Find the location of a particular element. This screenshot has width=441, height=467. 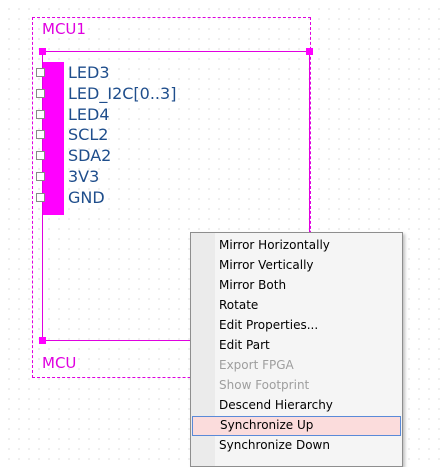

pin-row: SDA2 is located at coordinates (126, 156).